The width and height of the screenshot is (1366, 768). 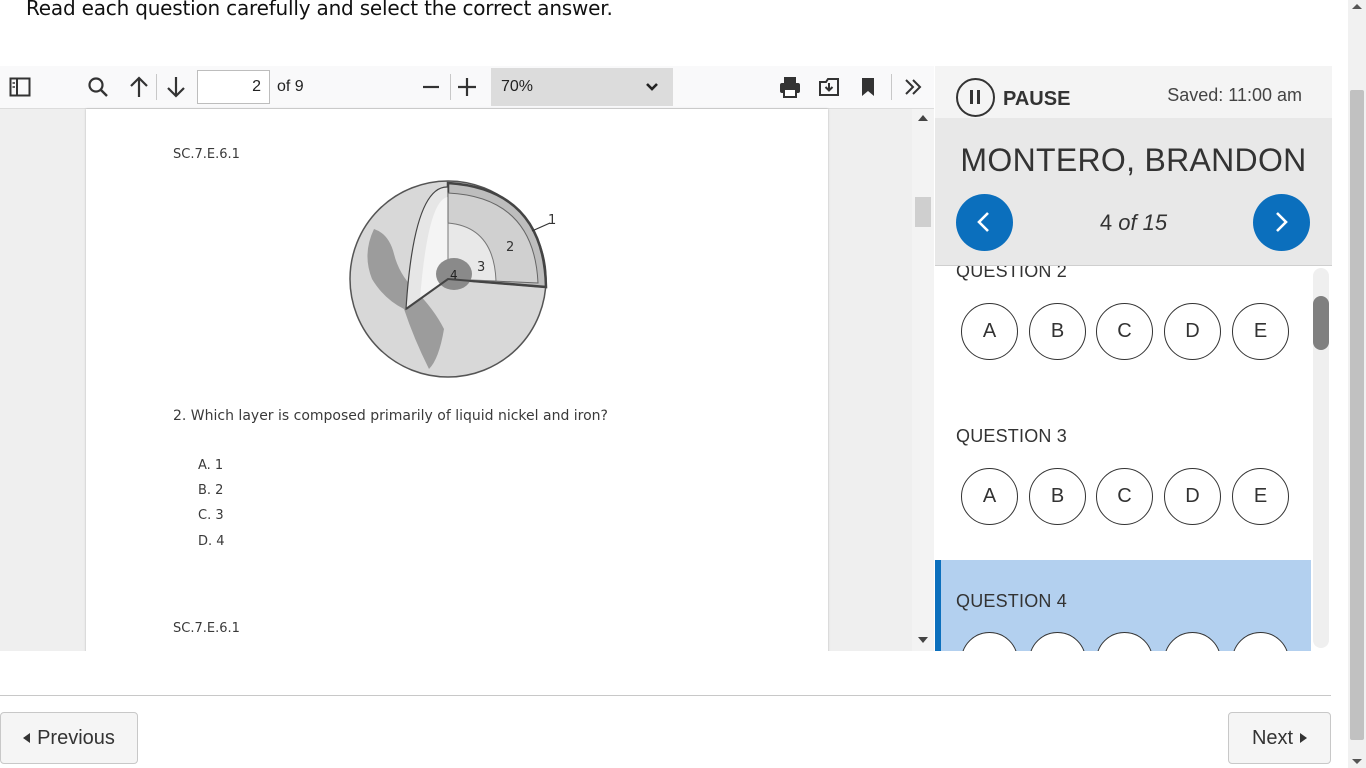 What do you see at coordinates (1133, 192) in the screenshot?
I see `student-box: MONTERO, BRANDON 4 of 15` at bounding box center [1133, 192].